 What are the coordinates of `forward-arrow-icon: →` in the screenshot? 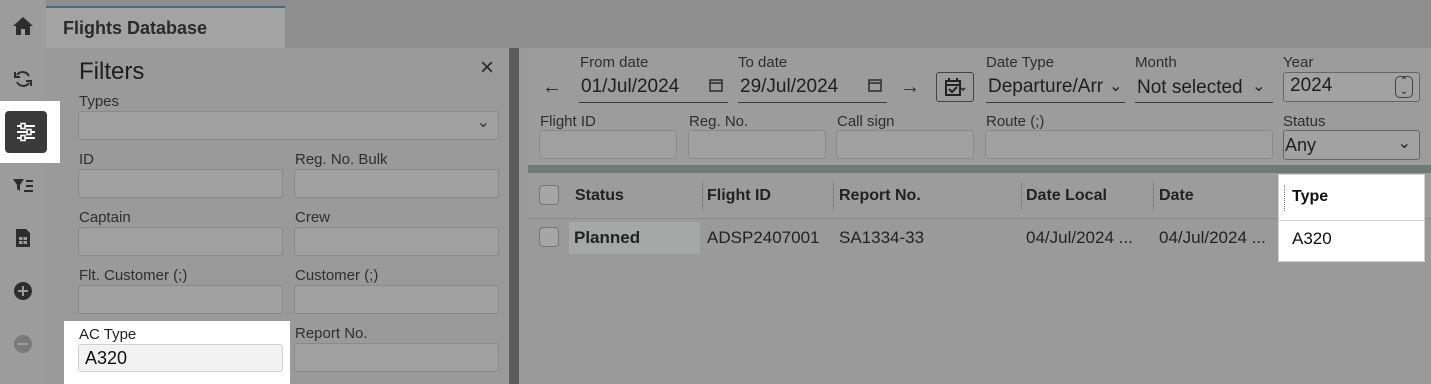 It's located at (910, 87).